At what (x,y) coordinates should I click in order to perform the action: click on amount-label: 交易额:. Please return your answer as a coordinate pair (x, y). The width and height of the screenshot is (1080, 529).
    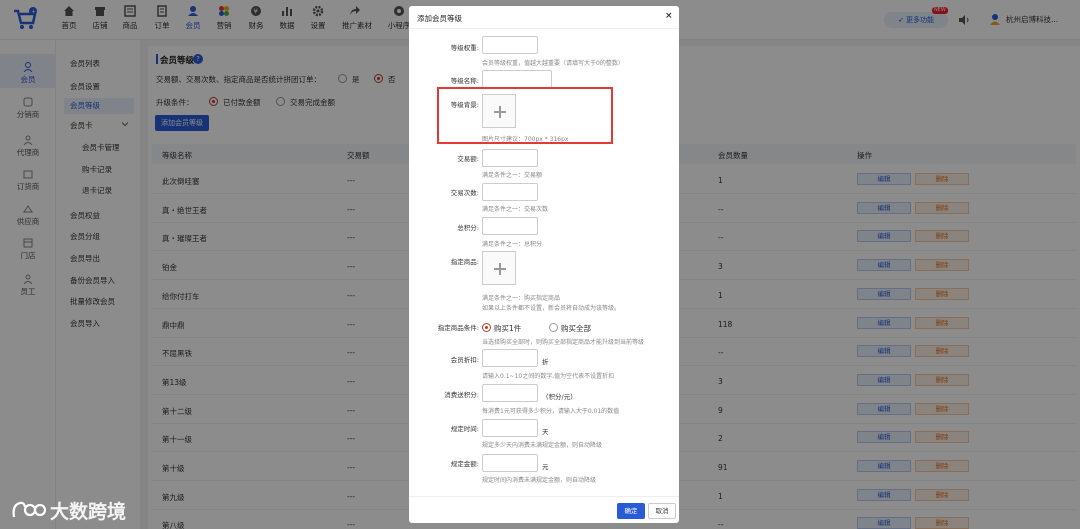
    Looking at the image, I should click on (468, 159).